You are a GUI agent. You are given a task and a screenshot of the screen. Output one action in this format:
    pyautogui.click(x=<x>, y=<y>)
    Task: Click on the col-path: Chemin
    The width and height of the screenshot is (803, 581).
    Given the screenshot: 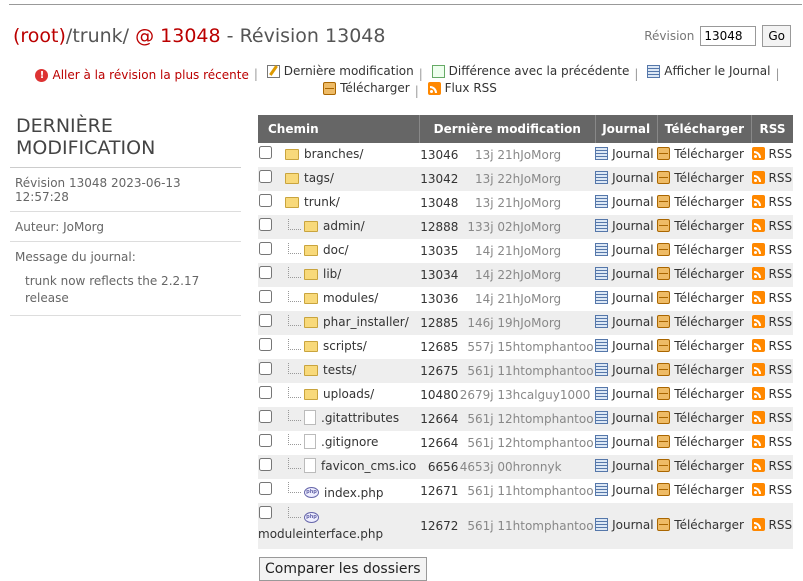 What is the action you would take?
    pyautogui.click(x=339, y=129)
    